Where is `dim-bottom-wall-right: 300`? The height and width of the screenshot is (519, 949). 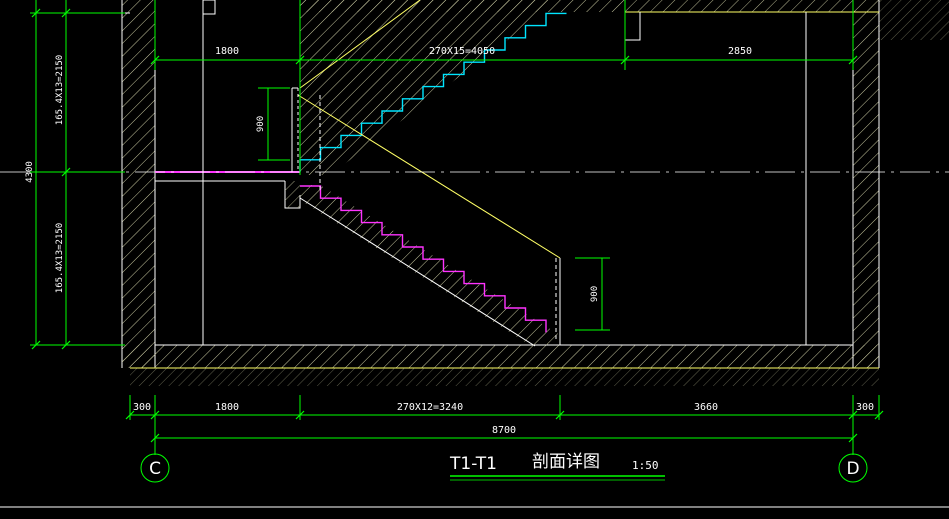 dim-bottom-wall-right: 300 is located at coordinates (865, 407).